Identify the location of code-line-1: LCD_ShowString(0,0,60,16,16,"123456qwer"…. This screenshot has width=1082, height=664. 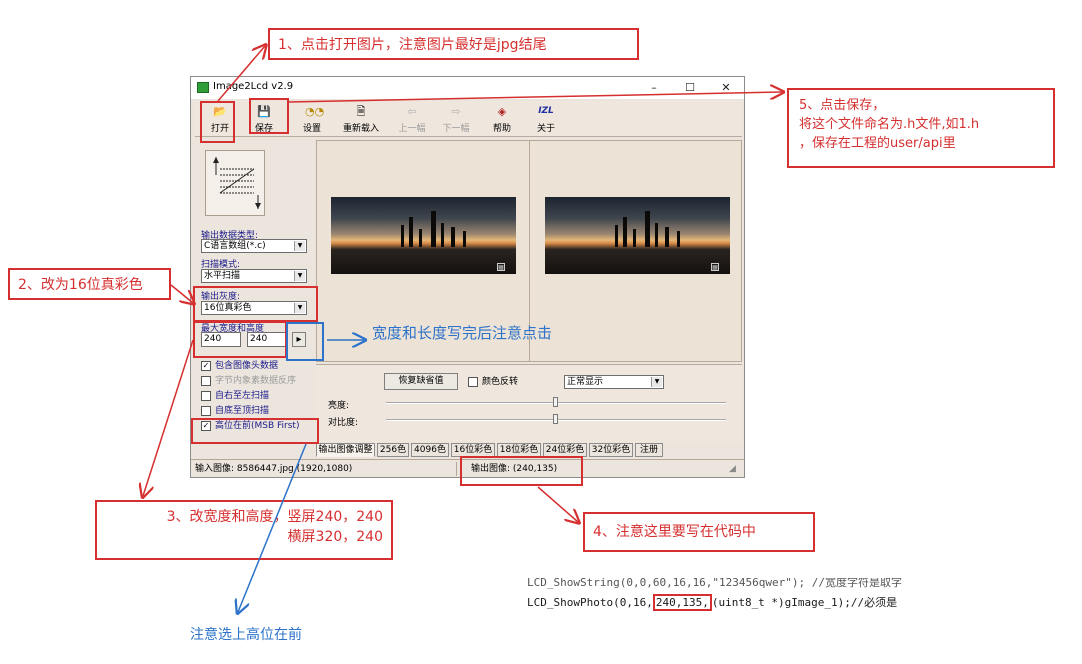
(715, 583).